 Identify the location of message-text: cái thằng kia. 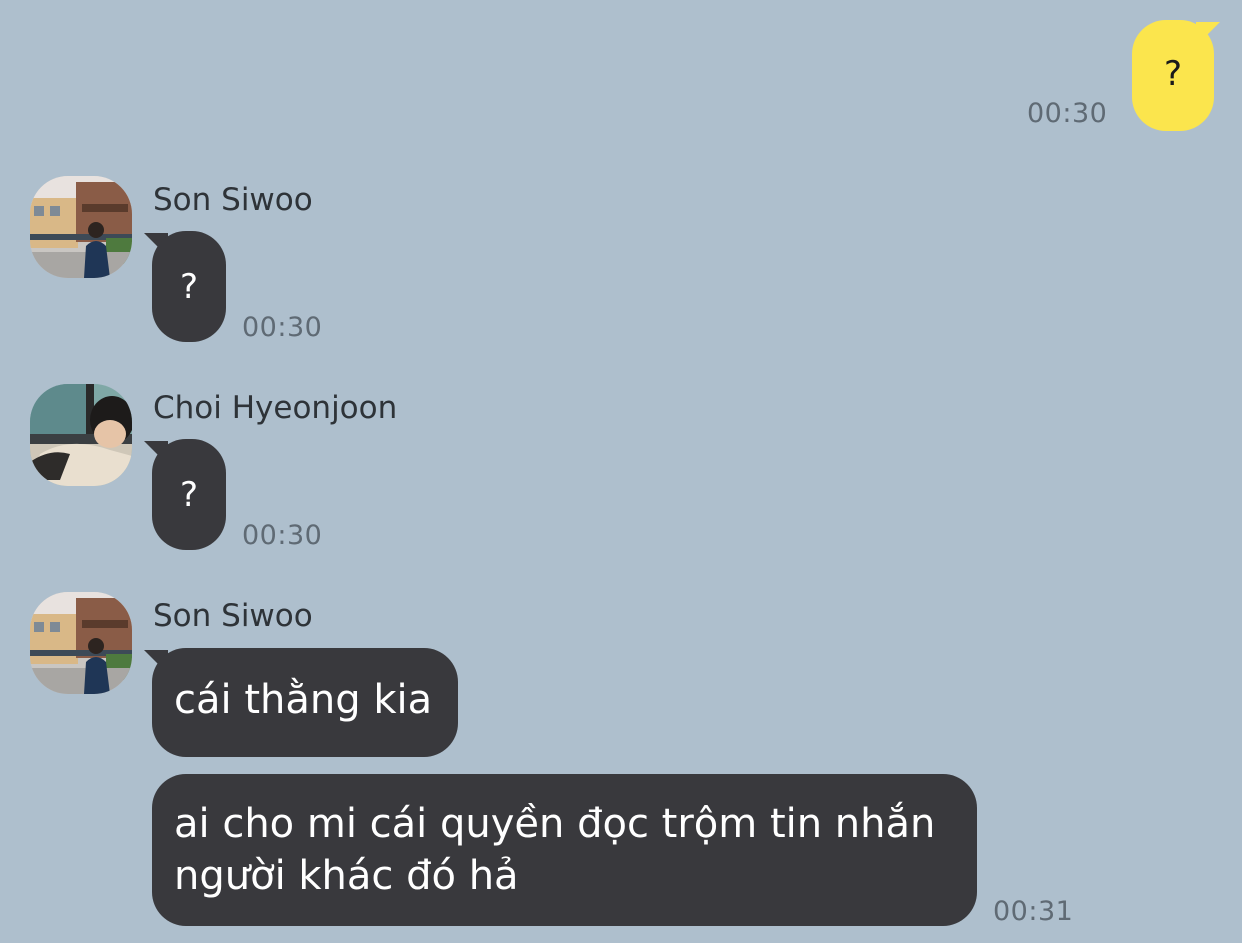
(303, 700).